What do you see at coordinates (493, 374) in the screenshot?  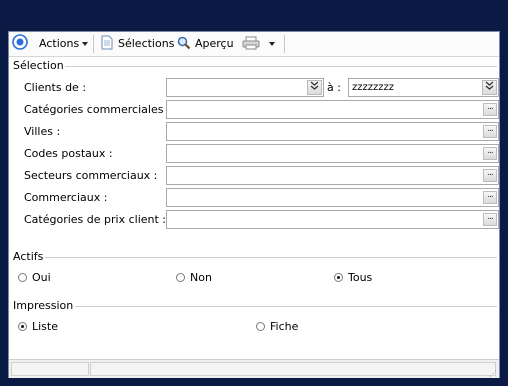 I see `resize-grip-icon: ⋰` at bounding box center [493, 374].